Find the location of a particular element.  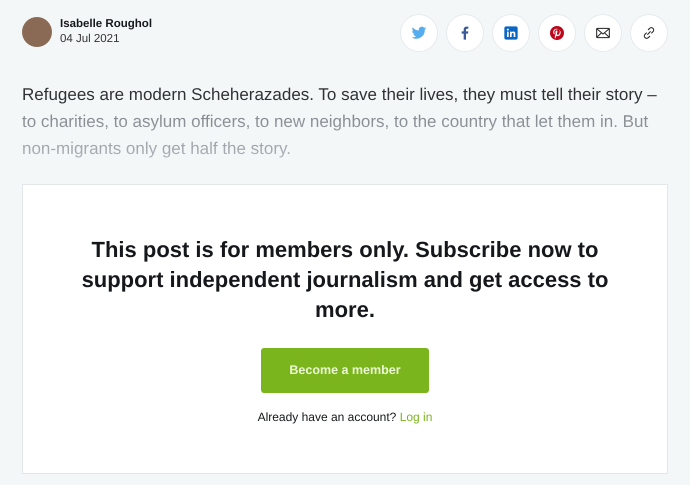

author-name: Isabelle Roughol is located at coordinates (106, 24).